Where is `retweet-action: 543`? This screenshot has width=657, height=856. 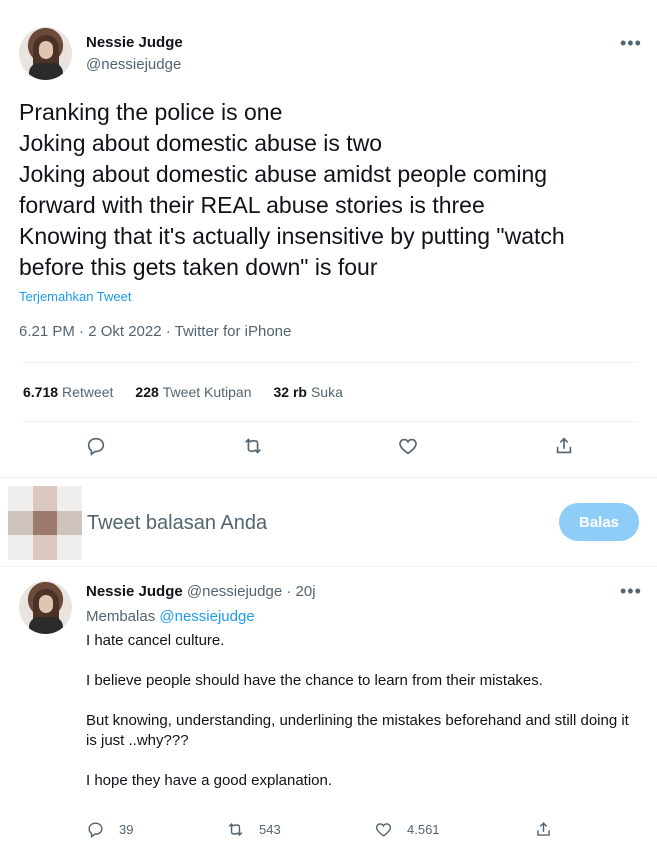 retweet-action: 543 is located at coordinates (253, 829).